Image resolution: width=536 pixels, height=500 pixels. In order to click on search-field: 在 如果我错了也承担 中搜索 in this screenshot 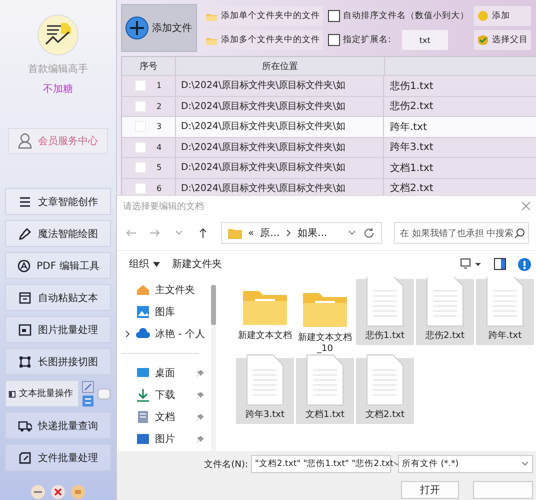, I will do `click(461, 233)`.